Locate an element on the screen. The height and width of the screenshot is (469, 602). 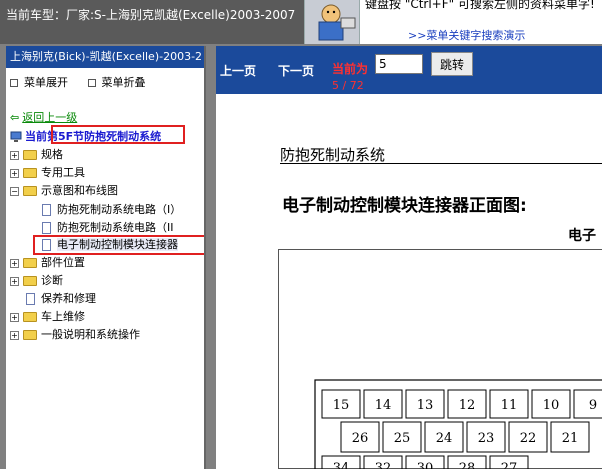
next-page-button: 下一页 is located at coordinates (296, 70).